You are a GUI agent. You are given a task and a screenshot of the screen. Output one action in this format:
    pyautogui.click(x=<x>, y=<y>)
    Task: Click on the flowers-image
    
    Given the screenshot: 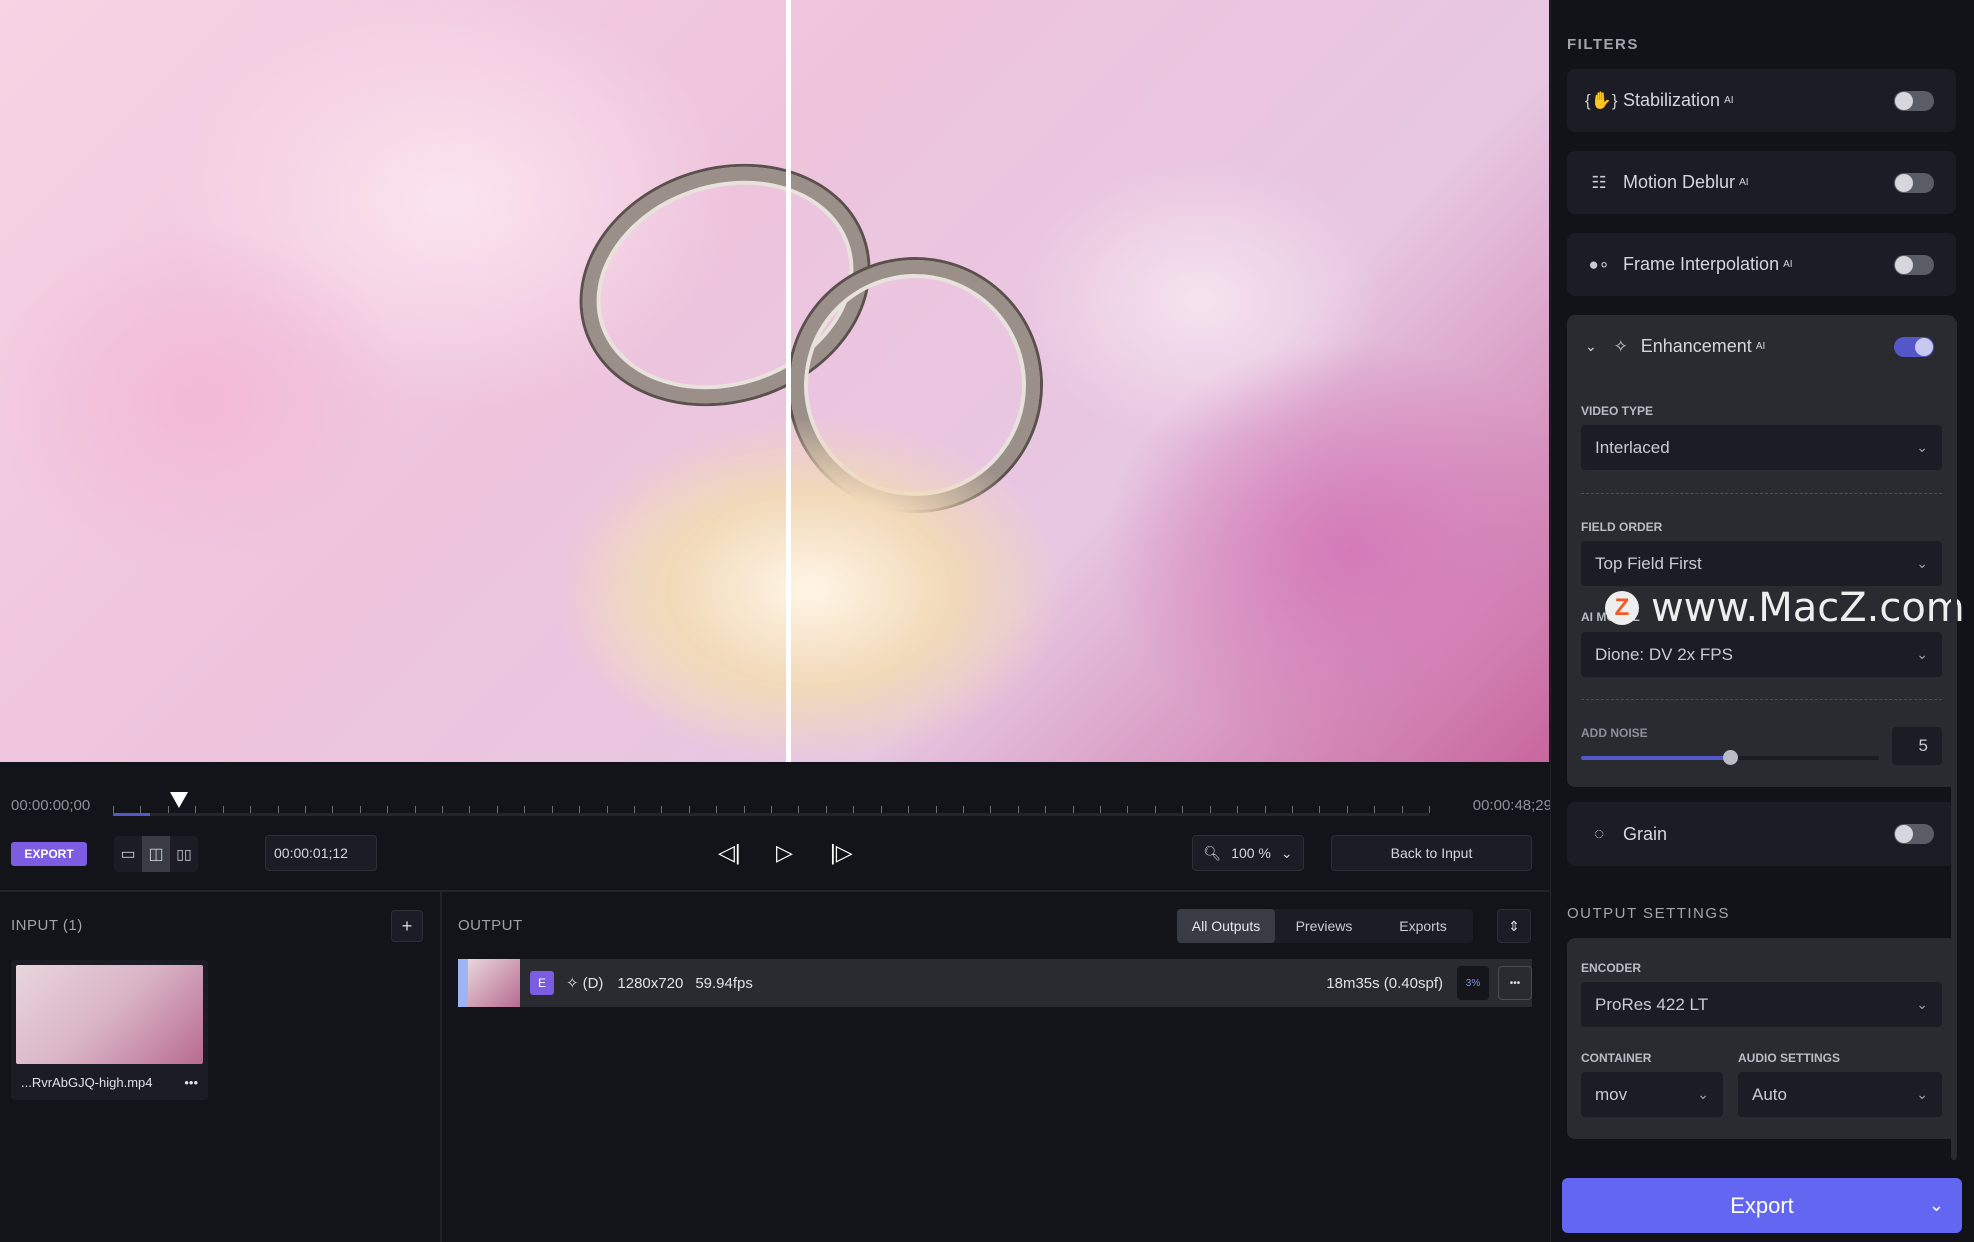 What is the action you would take?
    pyautogui.click(x=810, y=590)
    